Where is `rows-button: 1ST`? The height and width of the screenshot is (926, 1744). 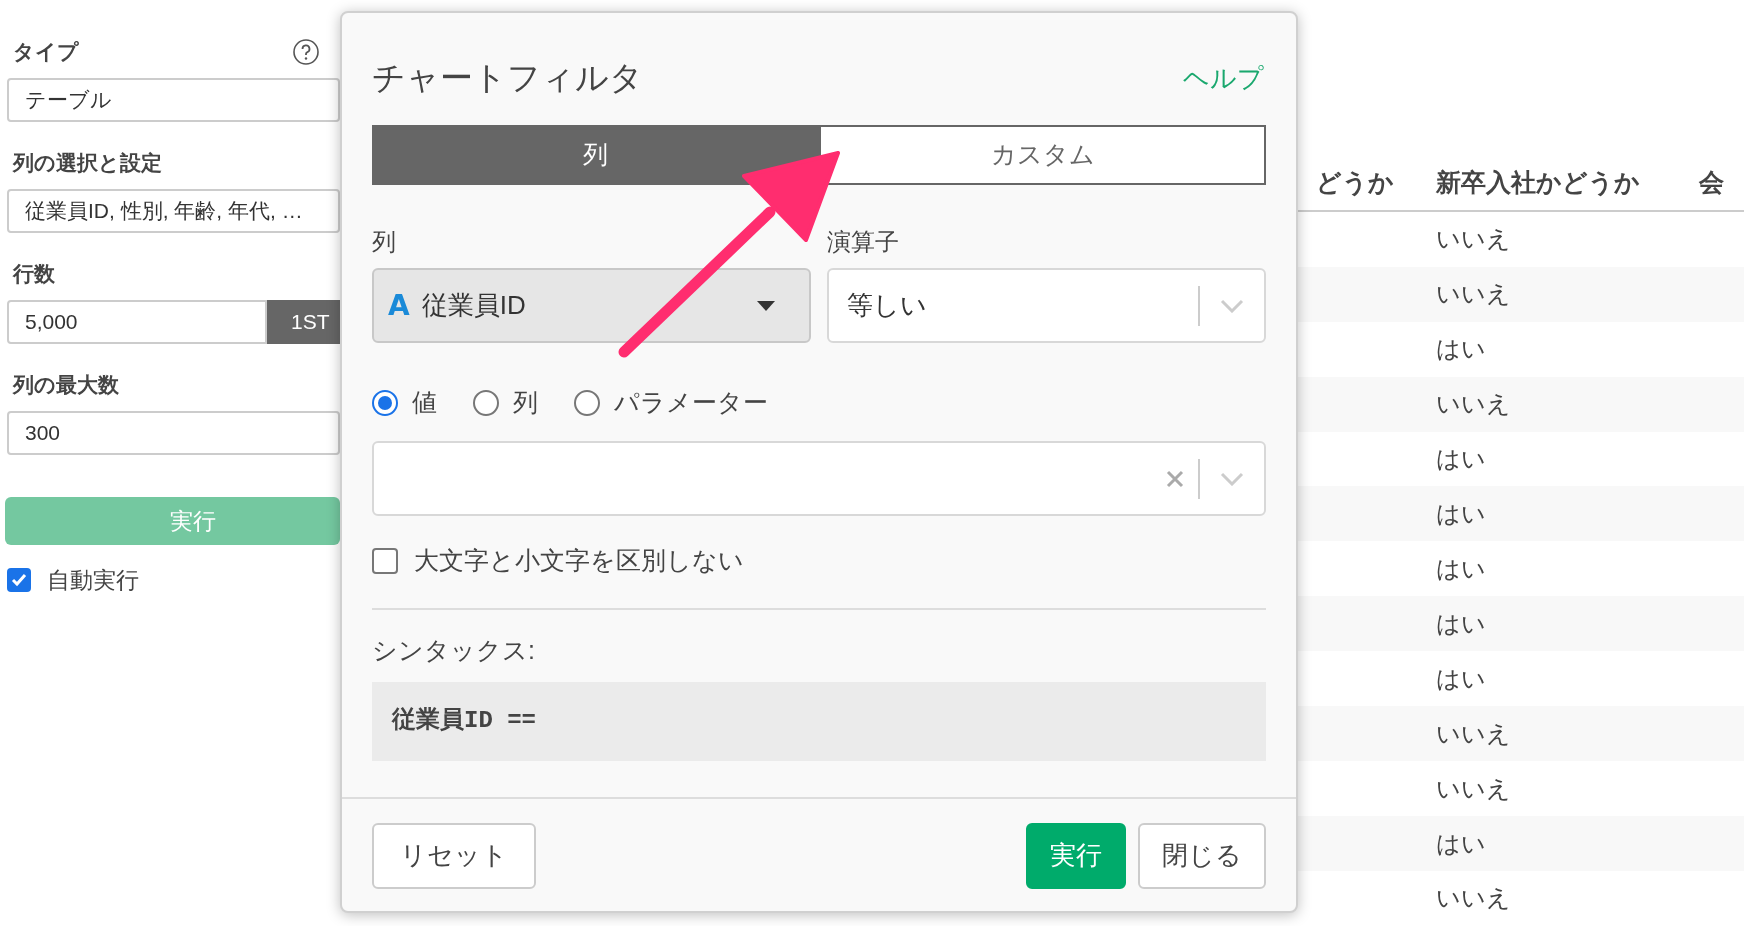 rows-button: 1ST is located at coordinates (303, 322).